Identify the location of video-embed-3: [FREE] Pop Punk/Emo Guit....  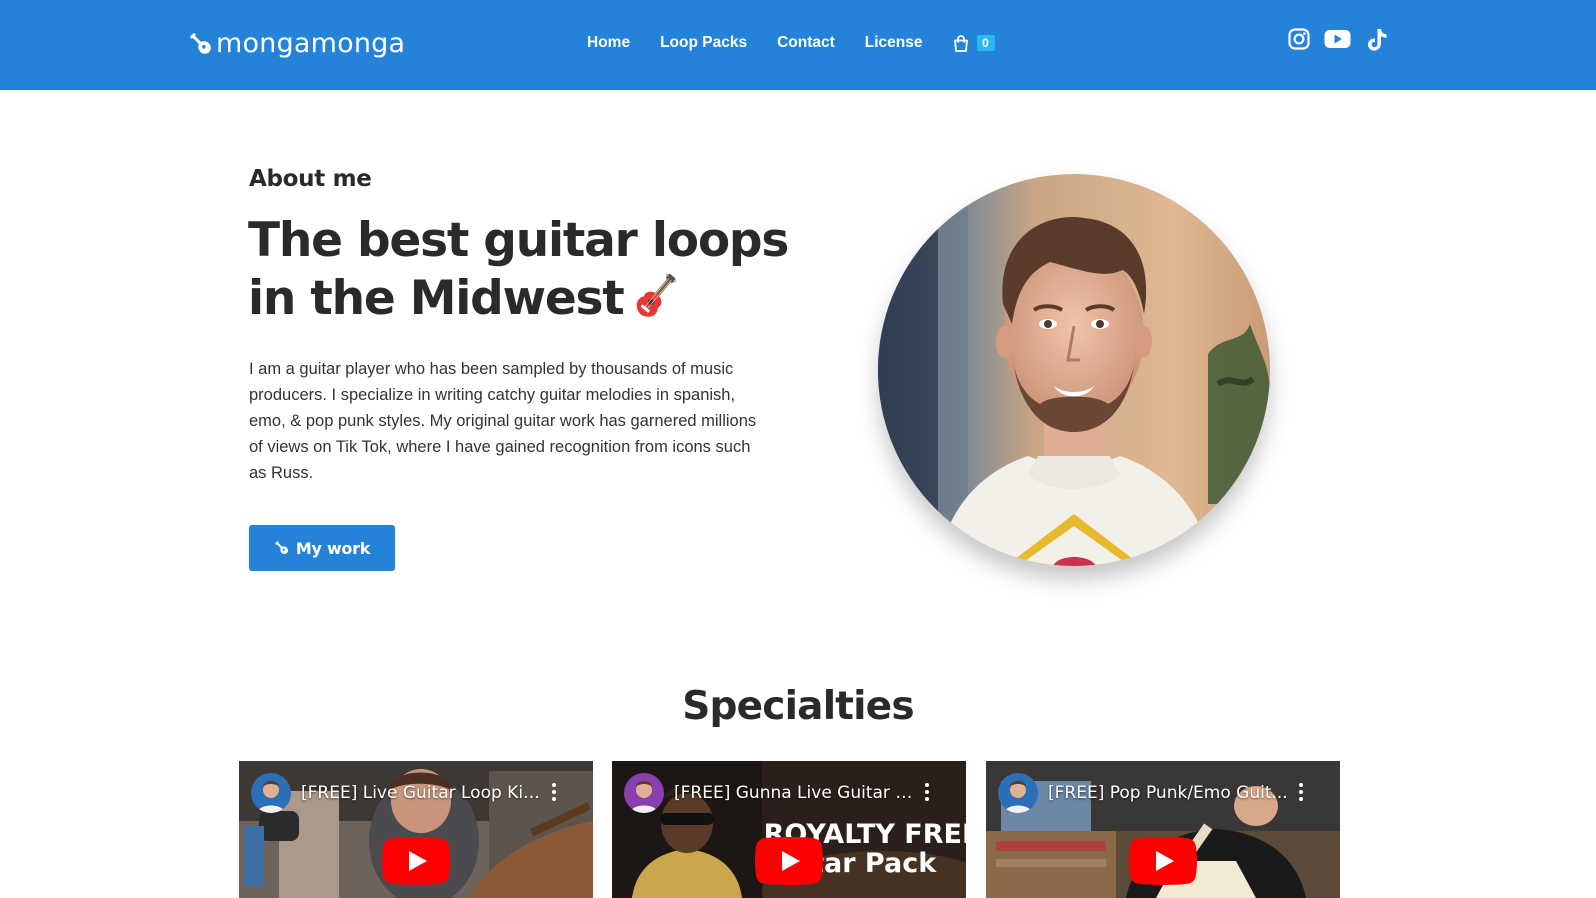
(1163, 829).